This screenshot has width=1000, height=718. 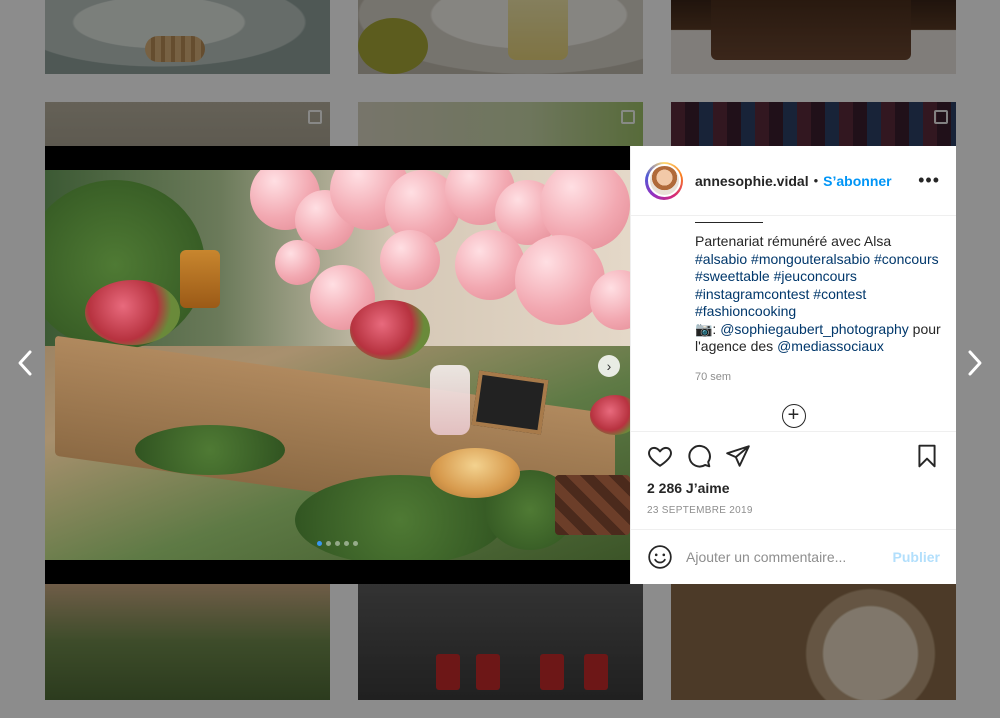 I want to click on hashtag-line: #instagramcontest #contest, so click(x=818, y=295).